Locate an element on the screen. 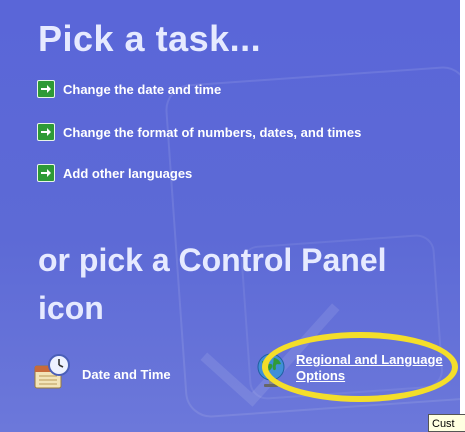 The image size is (465, 432). task-change-date-time: Change the date and time is located at coordinates (129, 89).